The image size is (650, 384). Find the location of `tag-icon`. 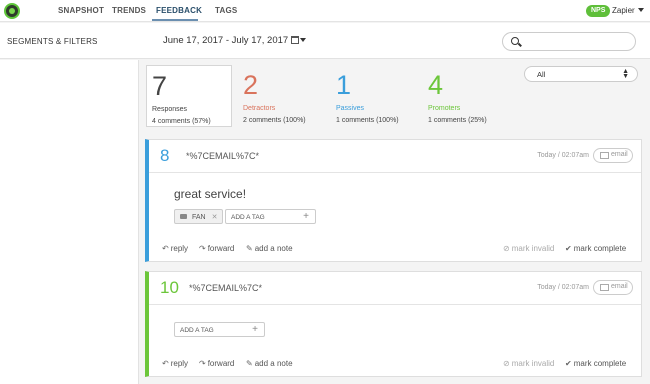

tag-icon is located at coordinates (183, 216).